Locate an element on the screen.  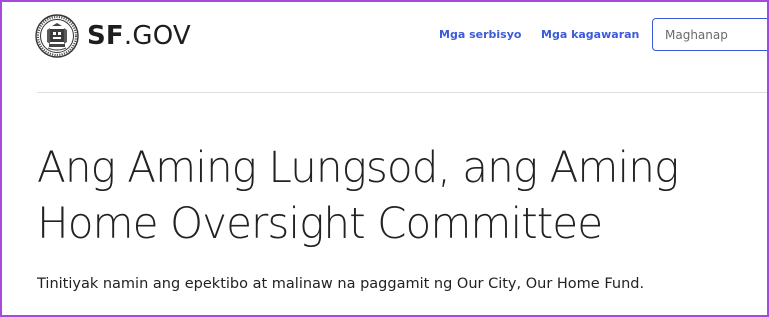
nav-departments-link: Mga kagawaran is located at coordinates (590, 34).